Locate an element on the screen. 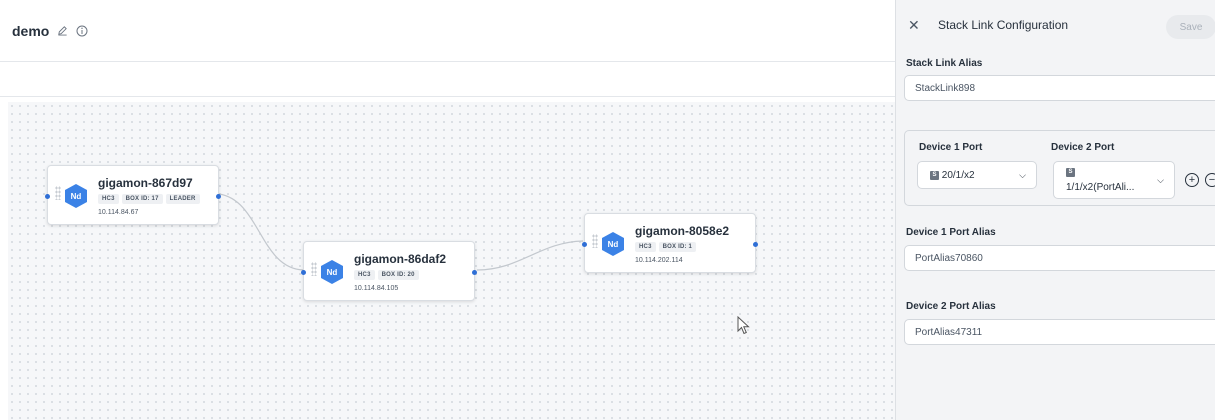 The image size is (1215, 420). node-tags: HC3 BOX ID: 20 is located at coordinates (386, 275).